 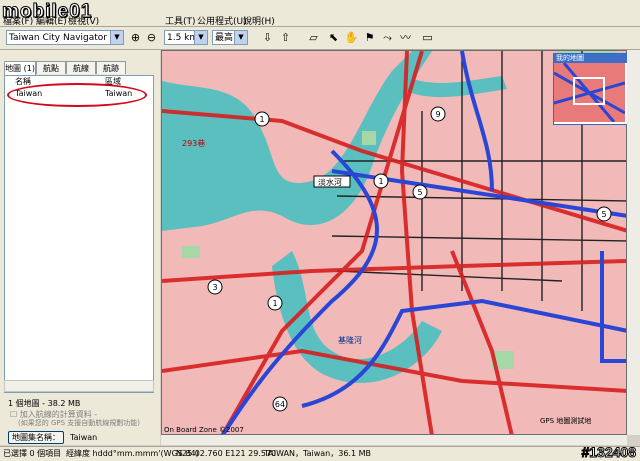 What do you see at coordinates (135, 37) in the screenshot?
I see `zoom-in-icon: ⊕` at bounding box center [135, 37].